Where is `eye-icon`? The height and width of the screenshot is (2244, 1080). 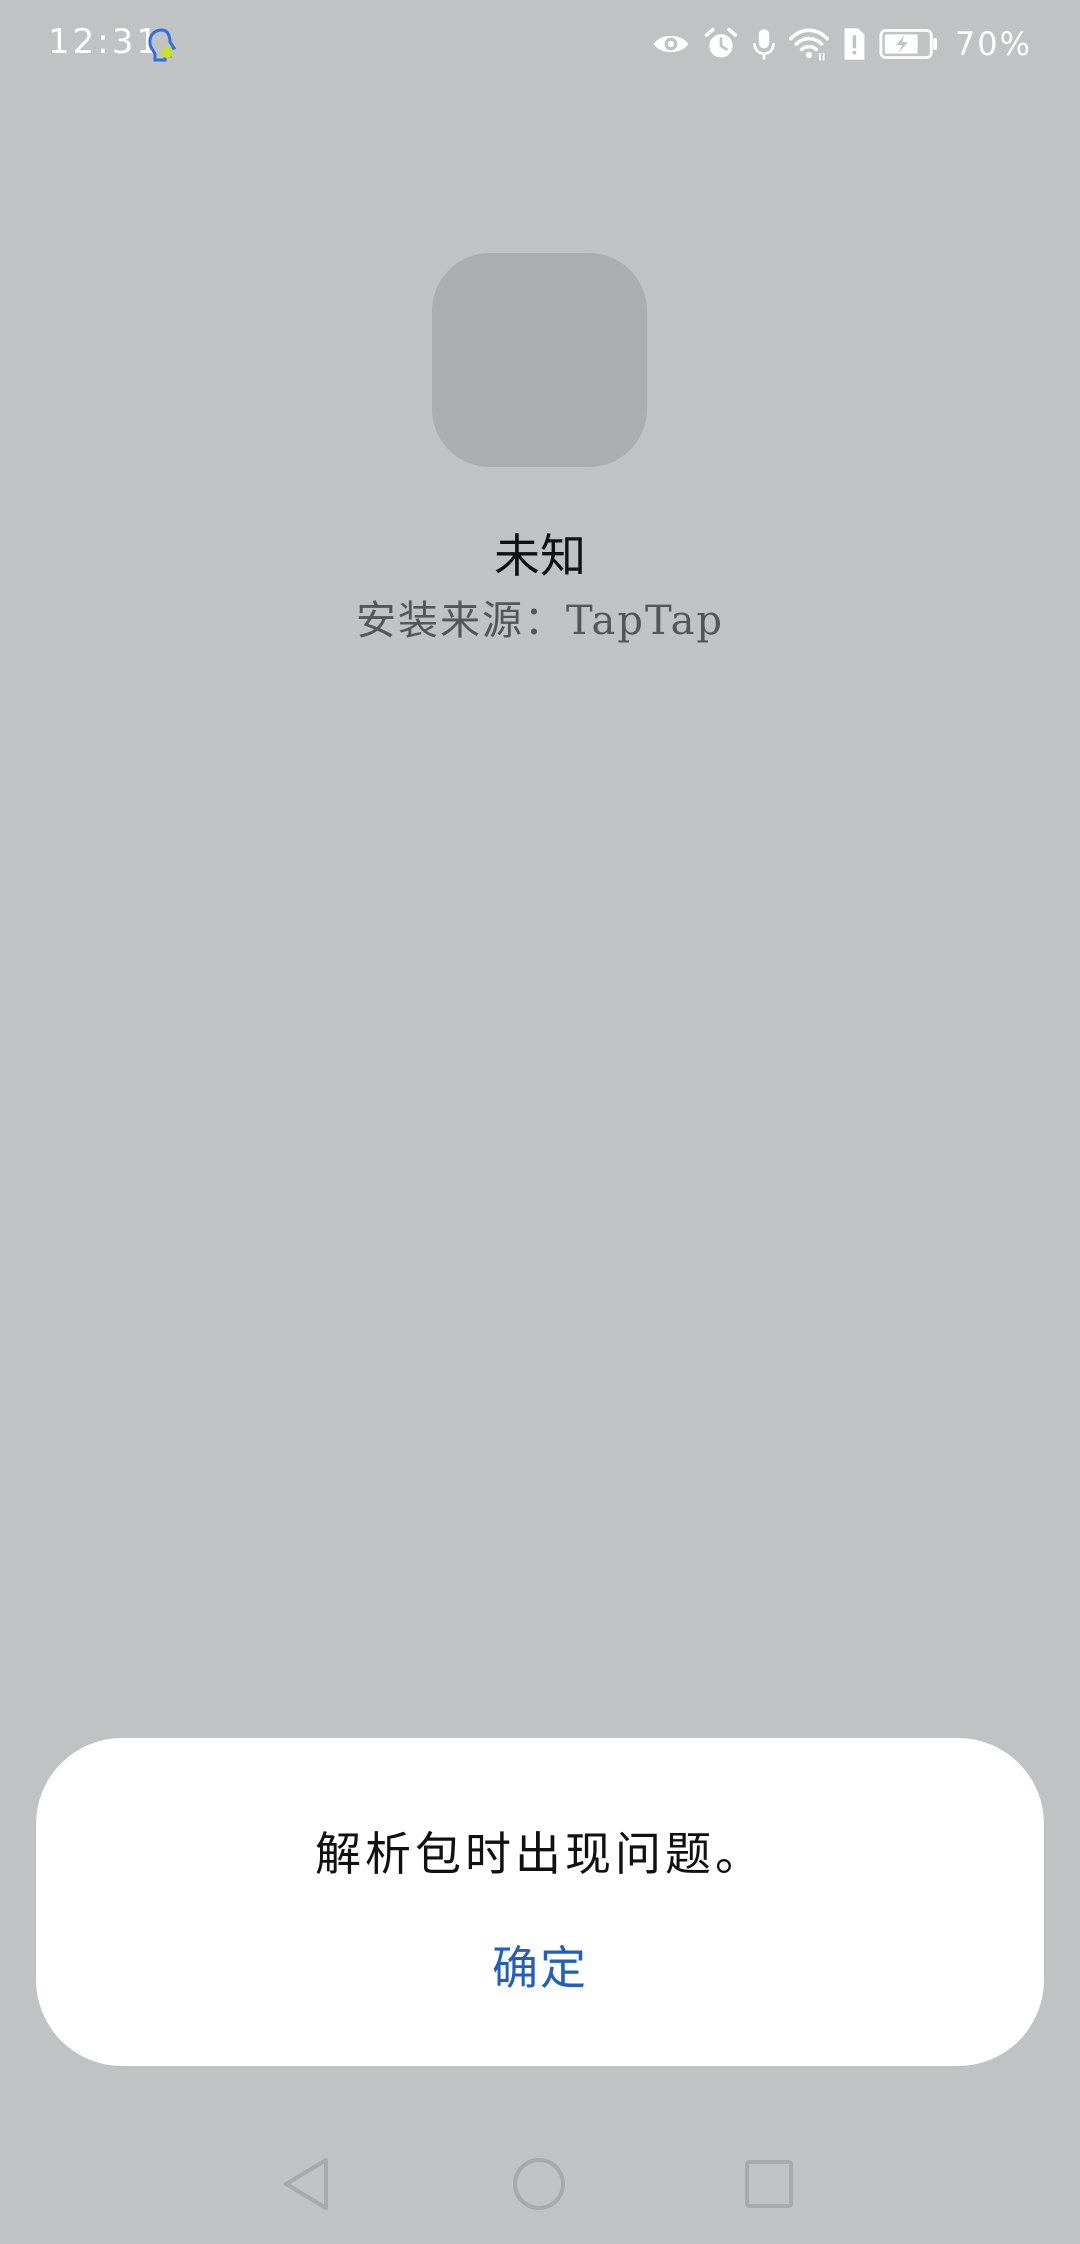
eye-icon is located at coordinates (671, 44).